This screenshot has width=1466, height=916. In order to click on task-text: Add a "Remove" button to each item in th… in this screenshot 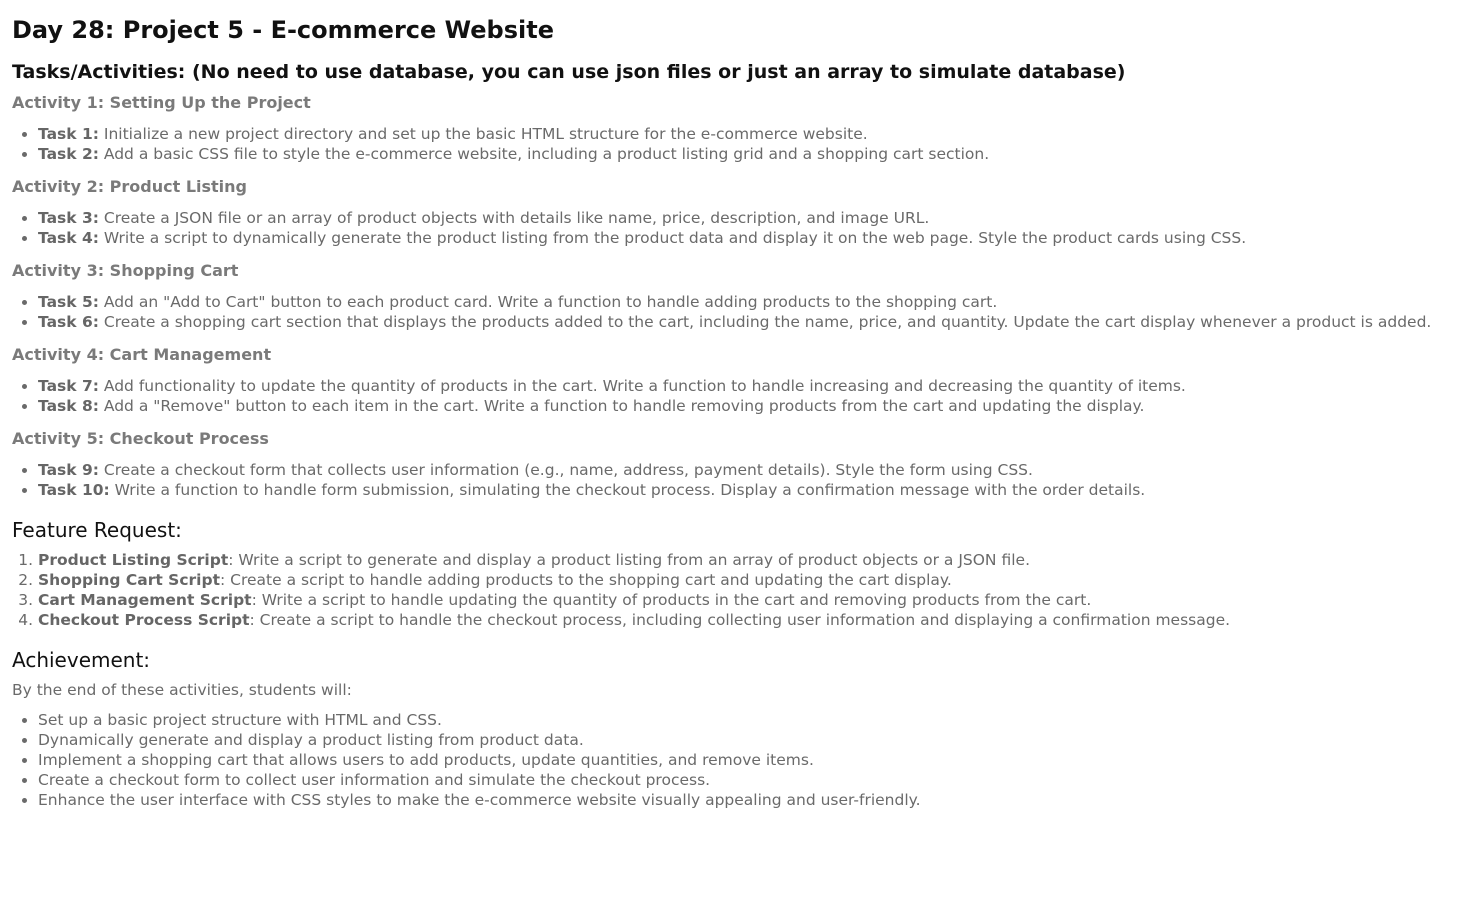, I will do `click(621, 406)`.